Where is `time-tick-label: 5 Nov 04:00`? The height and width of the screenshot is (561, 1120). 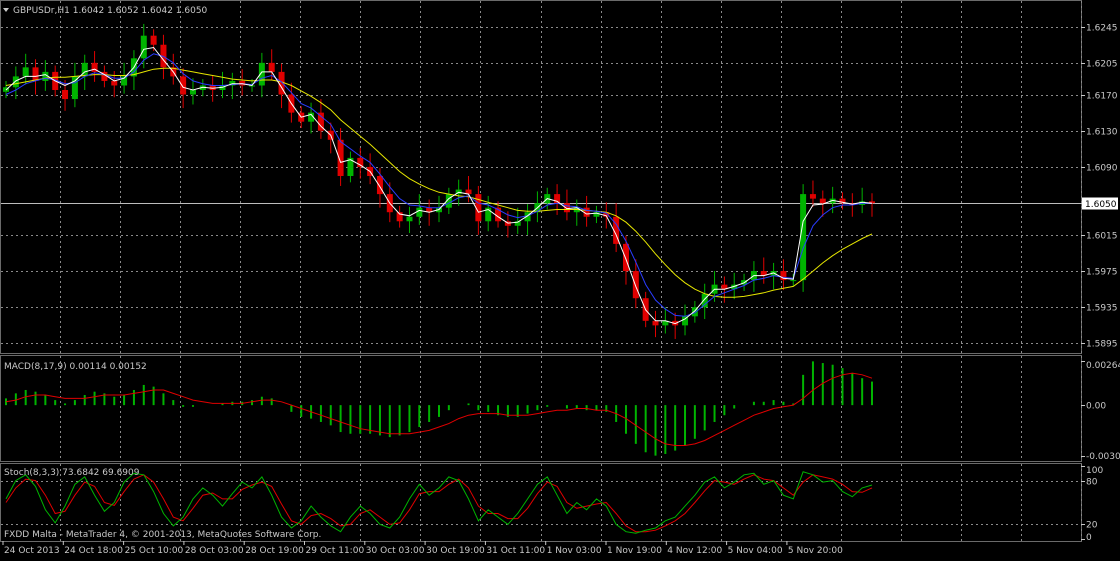 time-tick-label: 5 Nov 04:00 is located at coordinates (755, 551).